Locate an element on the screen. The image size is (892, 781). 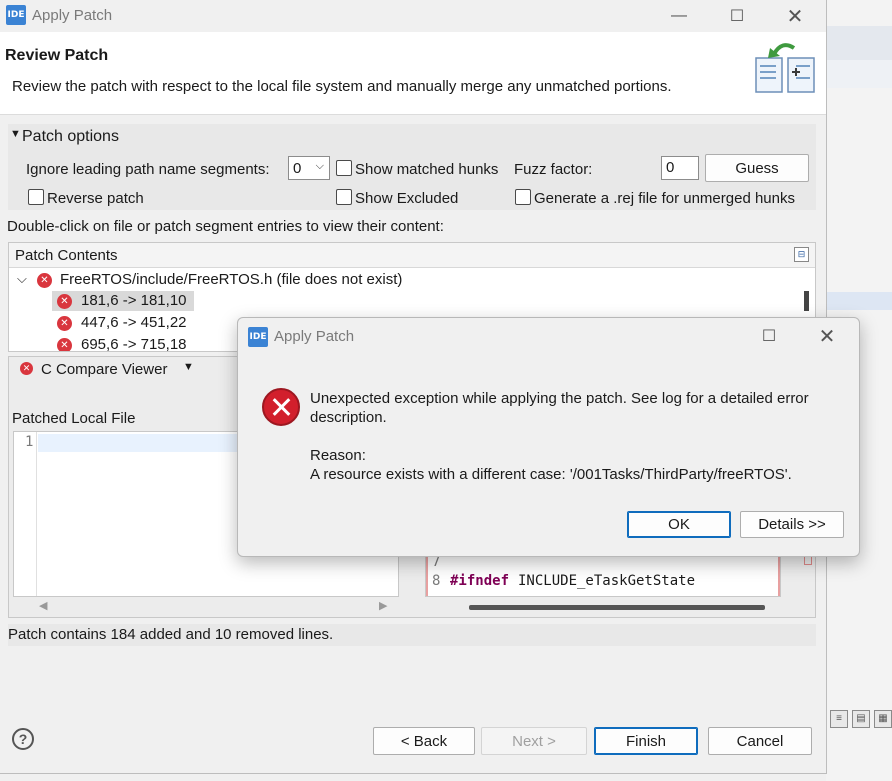
finish-button: Finish is located at coordinates (646, 741).